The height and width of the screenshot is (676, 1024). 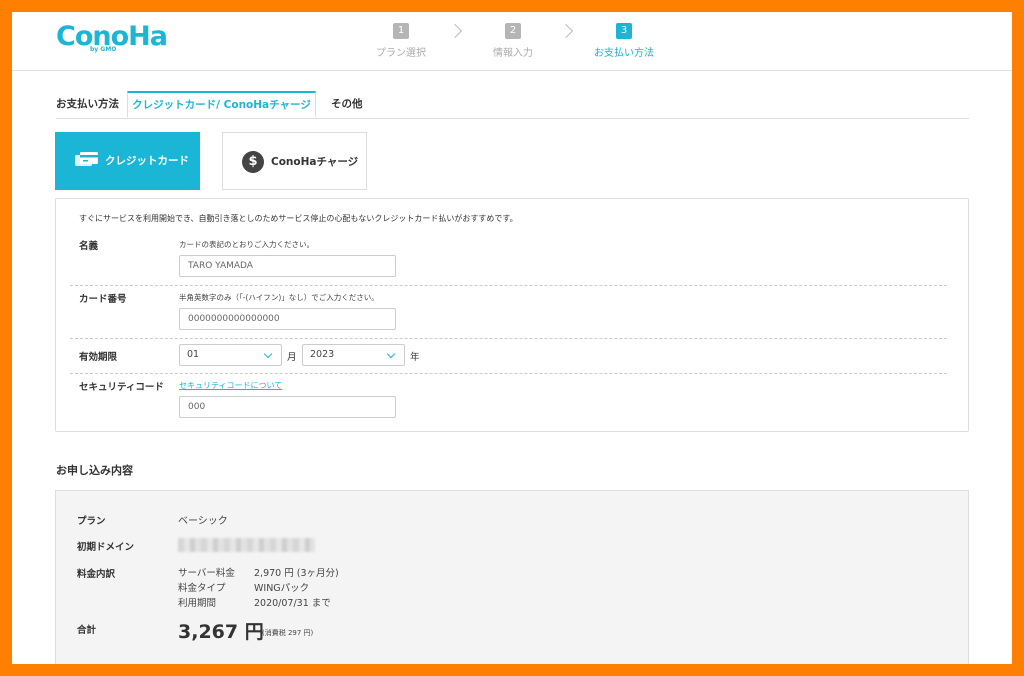 I want to click on expiry-label: 有効期限, so click(x=98, y=357).